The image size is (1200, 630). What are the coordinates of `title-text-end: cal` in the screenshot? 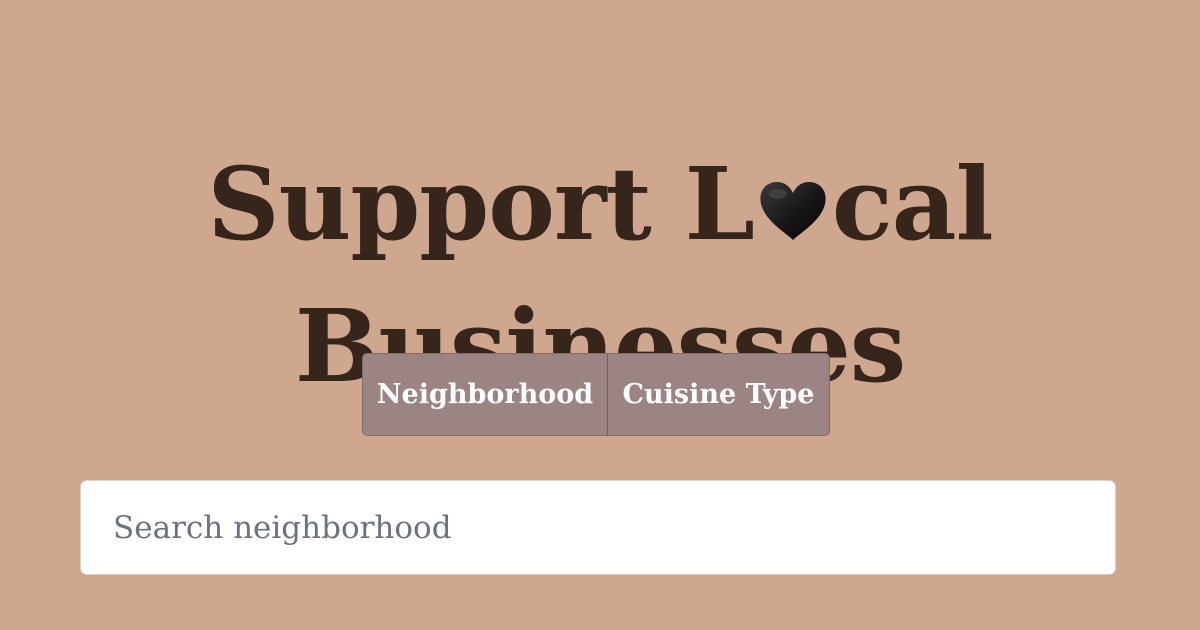 It's located at (912, 204).